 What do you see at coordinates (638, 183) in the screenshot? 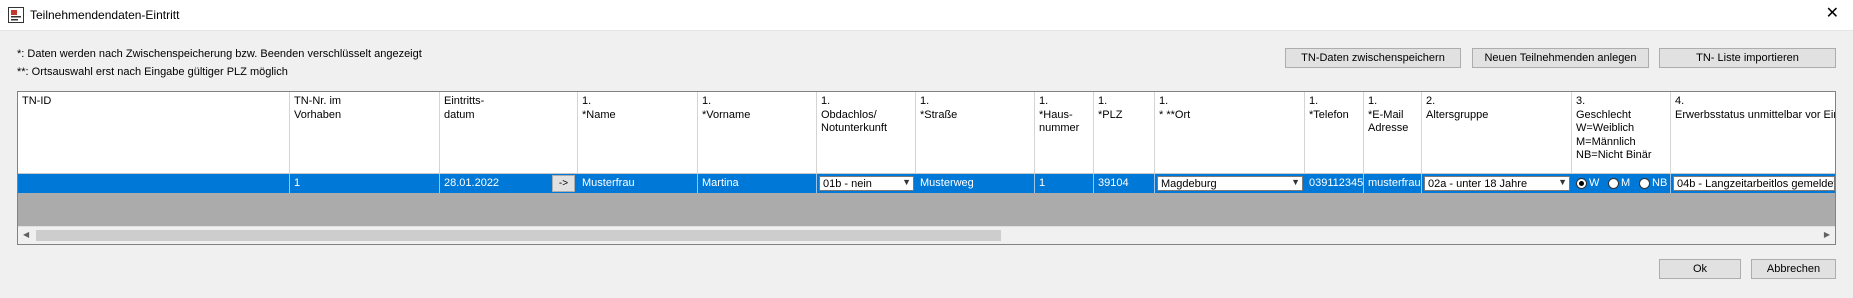
I see `cell-name: Musterfrau` at bounding box center [638, 183].